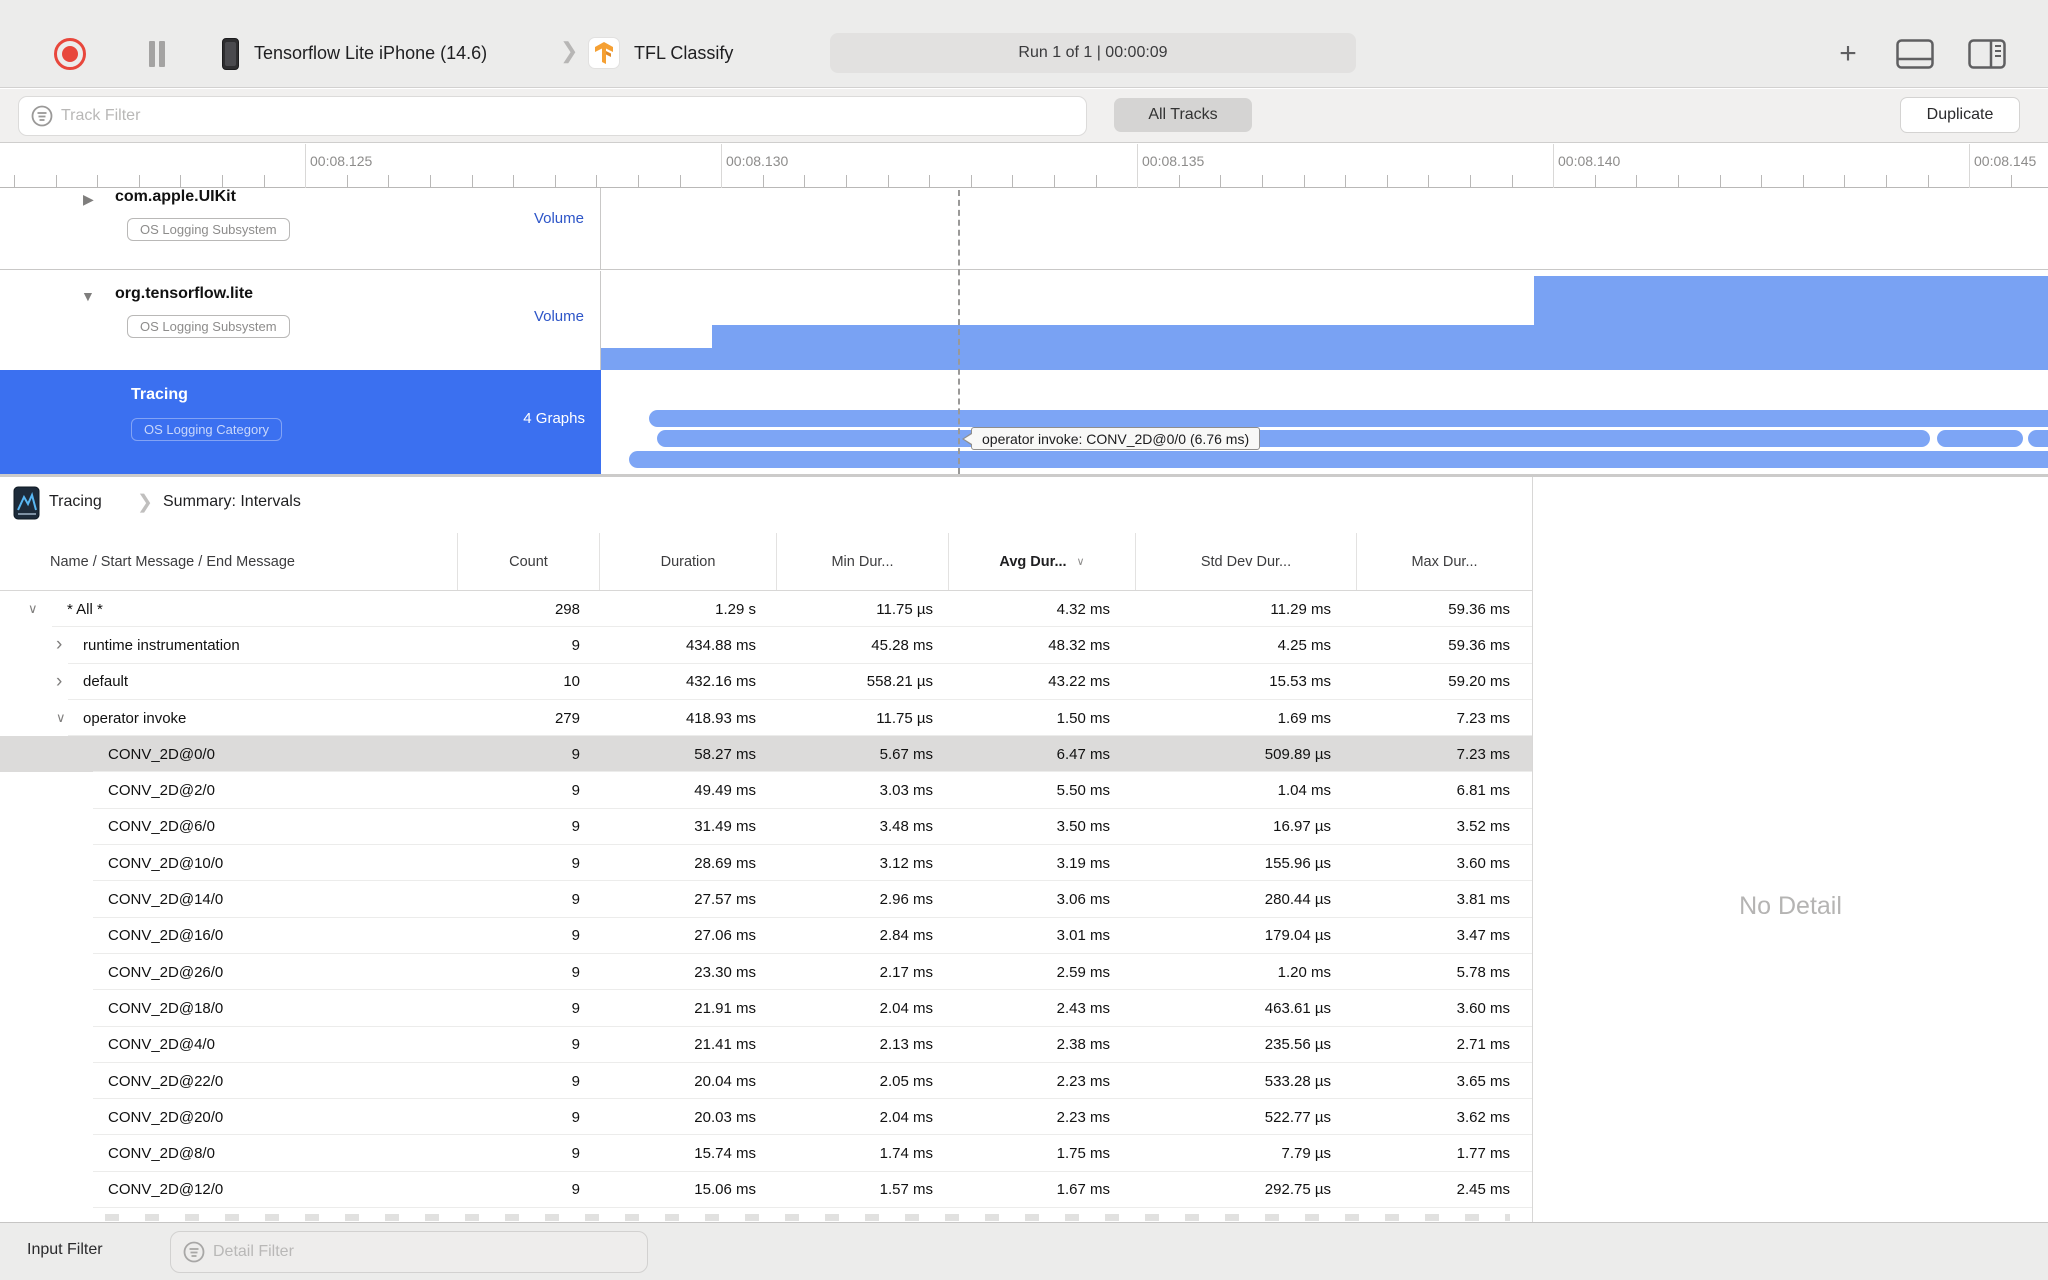 The width and height of the screenshot is (2048, 1280). What do you see at coordinates (161, 827) in the screenshot?
I see `row-name-cell: CONV_2D@6/0` at bounding box center [161, 827].